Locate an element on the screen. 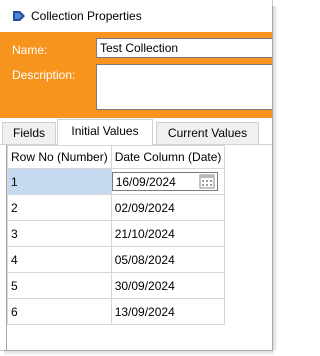 The image size is (320, 356). grid-header-row: Row No (Number) Date Column (Date) is located at coordinates (116, 157).